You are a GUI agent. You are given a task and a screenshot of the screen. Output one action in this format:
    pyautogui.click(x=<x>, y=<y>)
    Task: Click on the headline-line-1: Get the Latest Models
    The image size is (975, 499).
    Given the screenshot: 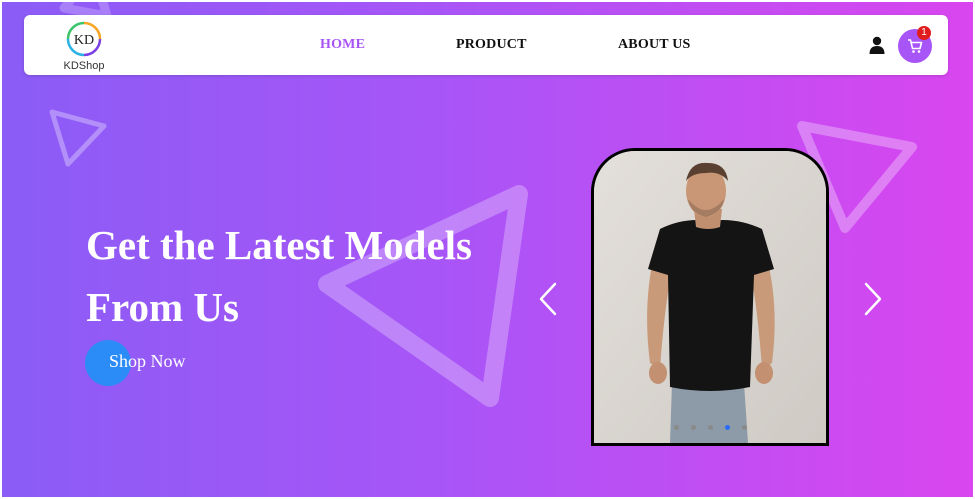 What is the action you would take?
    pyautogui.click(x=279, y=245)
    